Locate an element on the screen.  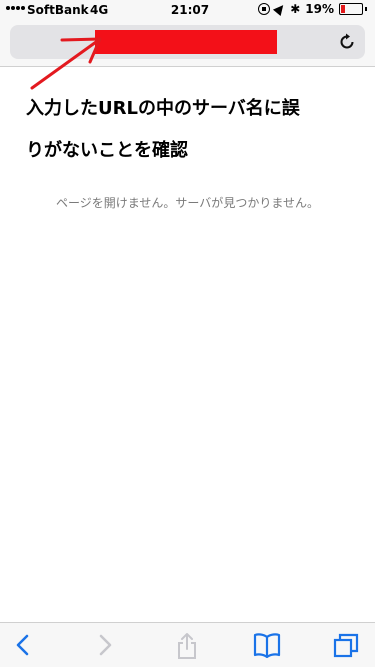
signal-strength-icon is located at coordinates (15, 8).